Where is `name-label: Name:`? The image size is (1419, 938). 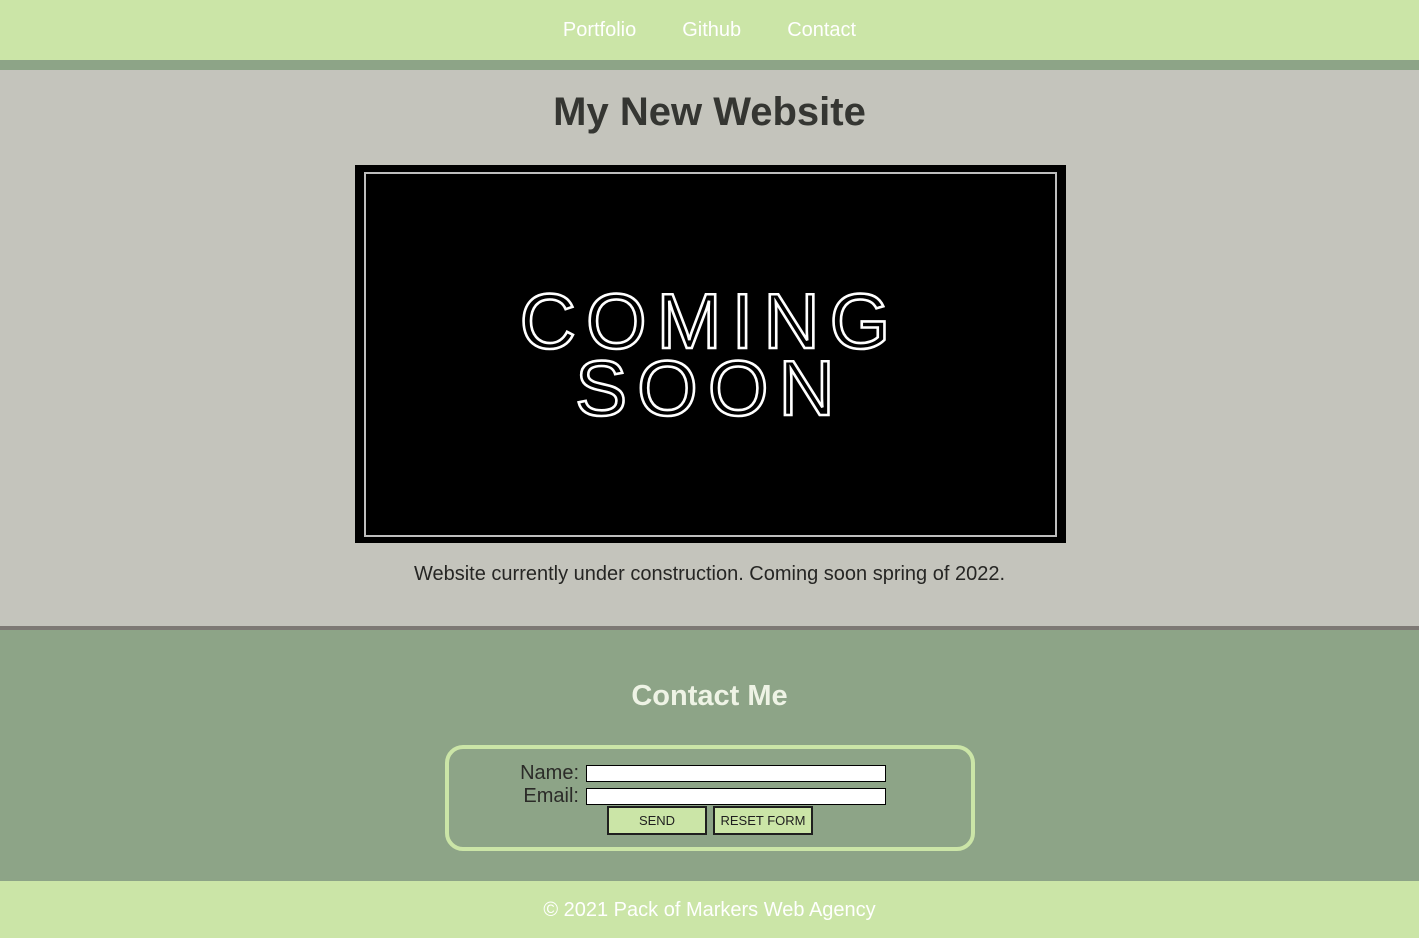
name-label: Name: is located at coordinates (549, 773).